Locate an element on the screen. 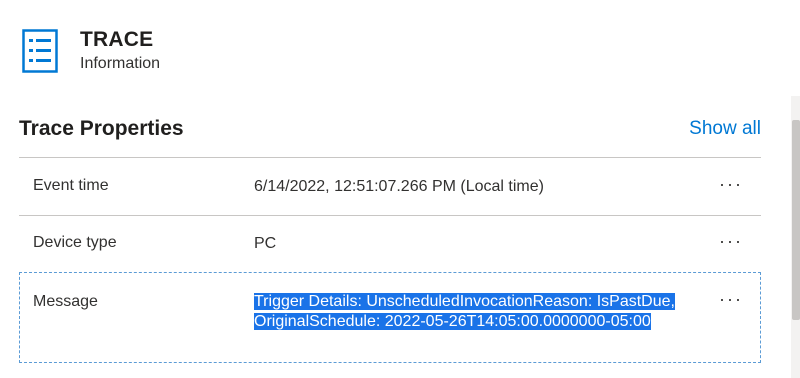 This screenshot has height=378, width=800. property-row-device-type: Device type PC ··· is located at coordinates (390, 244).